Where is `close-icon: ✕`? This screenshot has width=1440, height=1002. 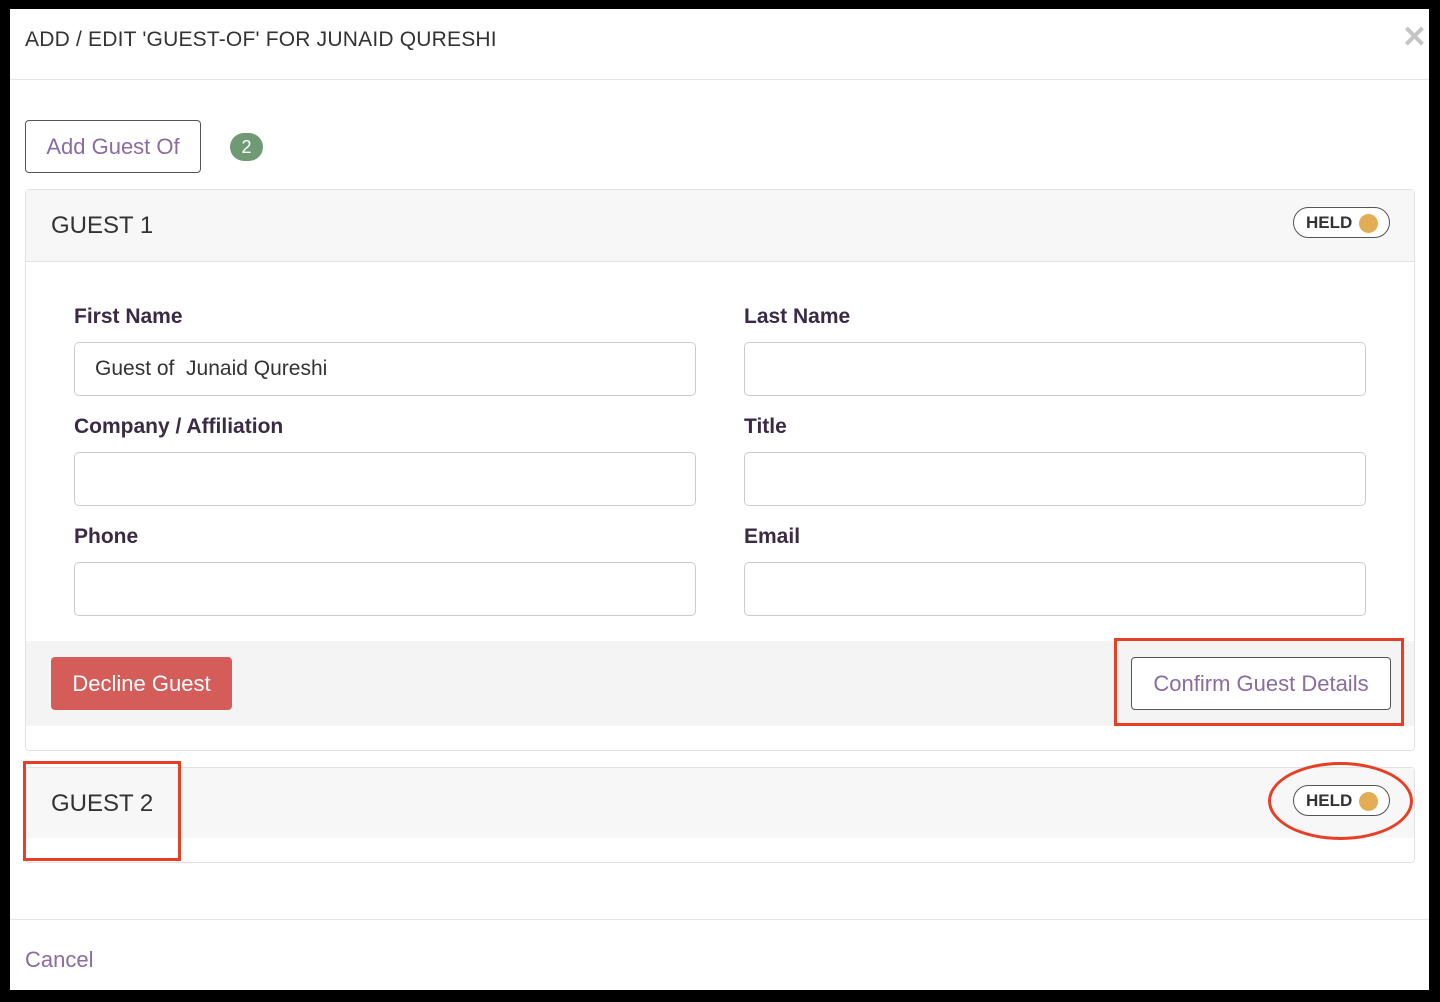
close-icon: ✕ is located at coordinates (1414, 38).